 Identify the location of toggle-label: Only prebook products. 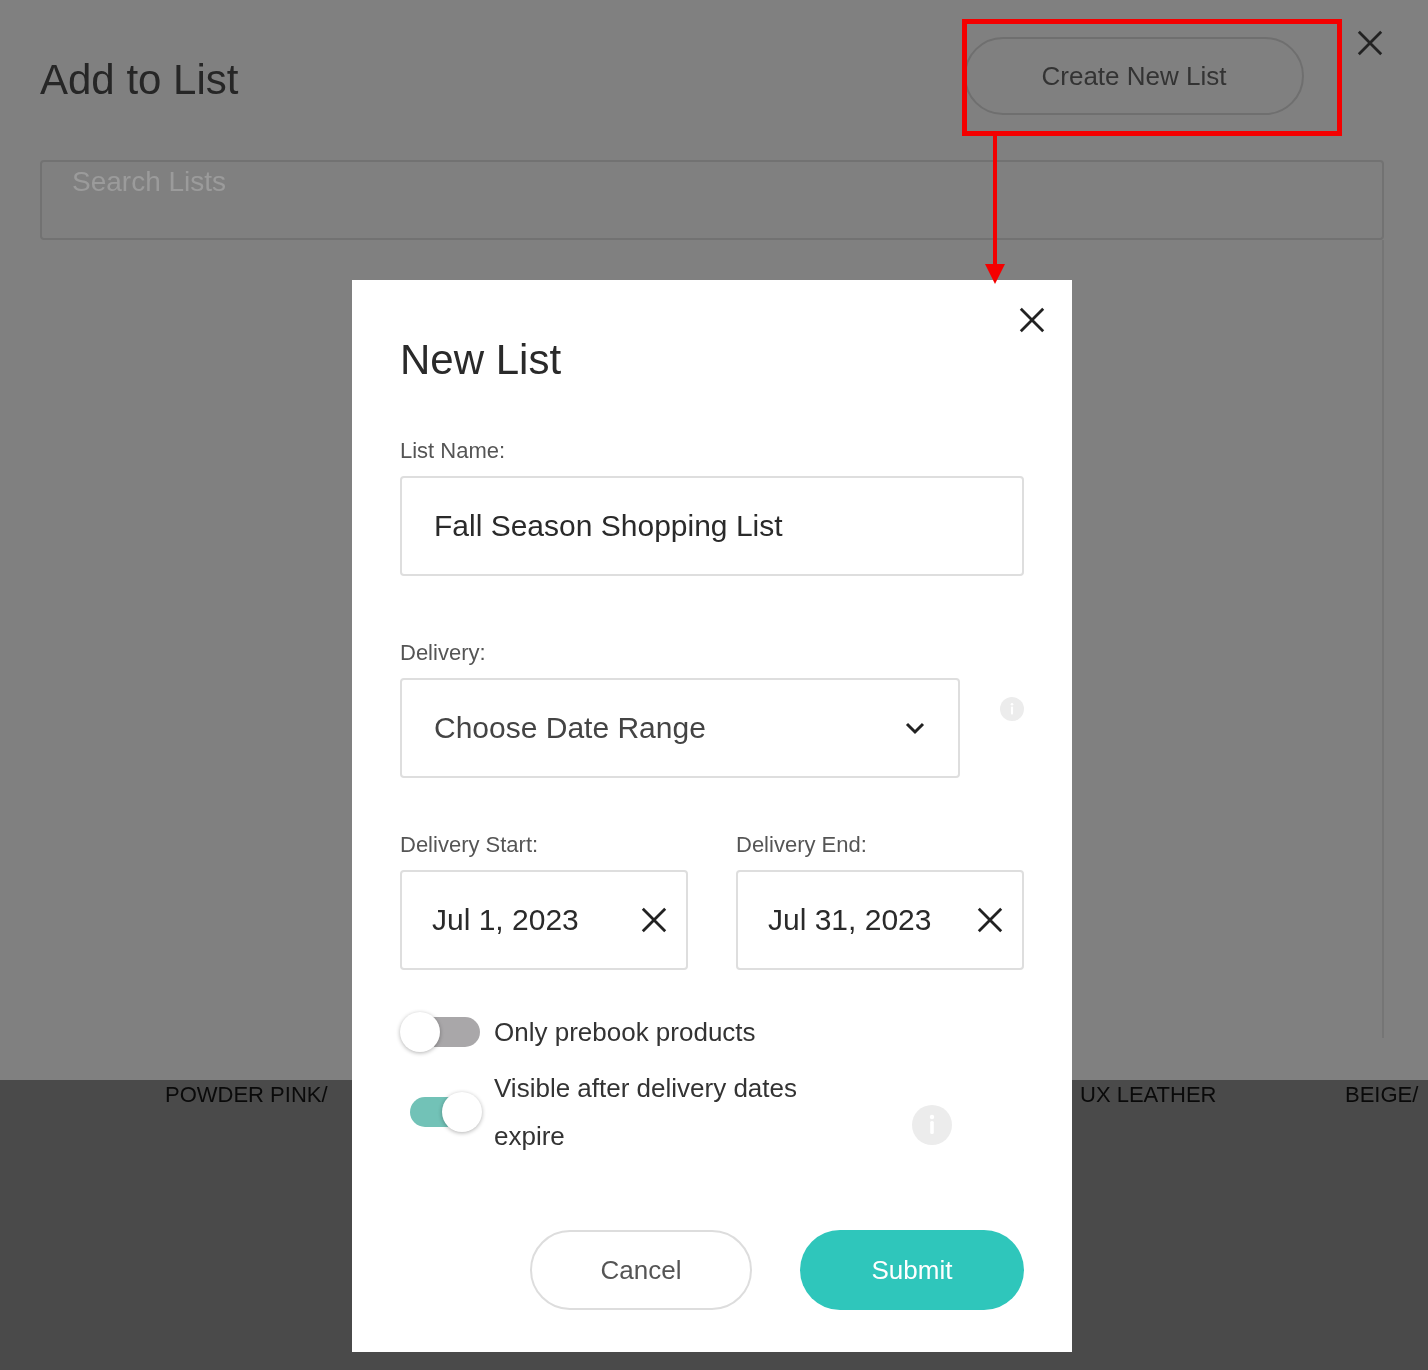
(625, 1032).